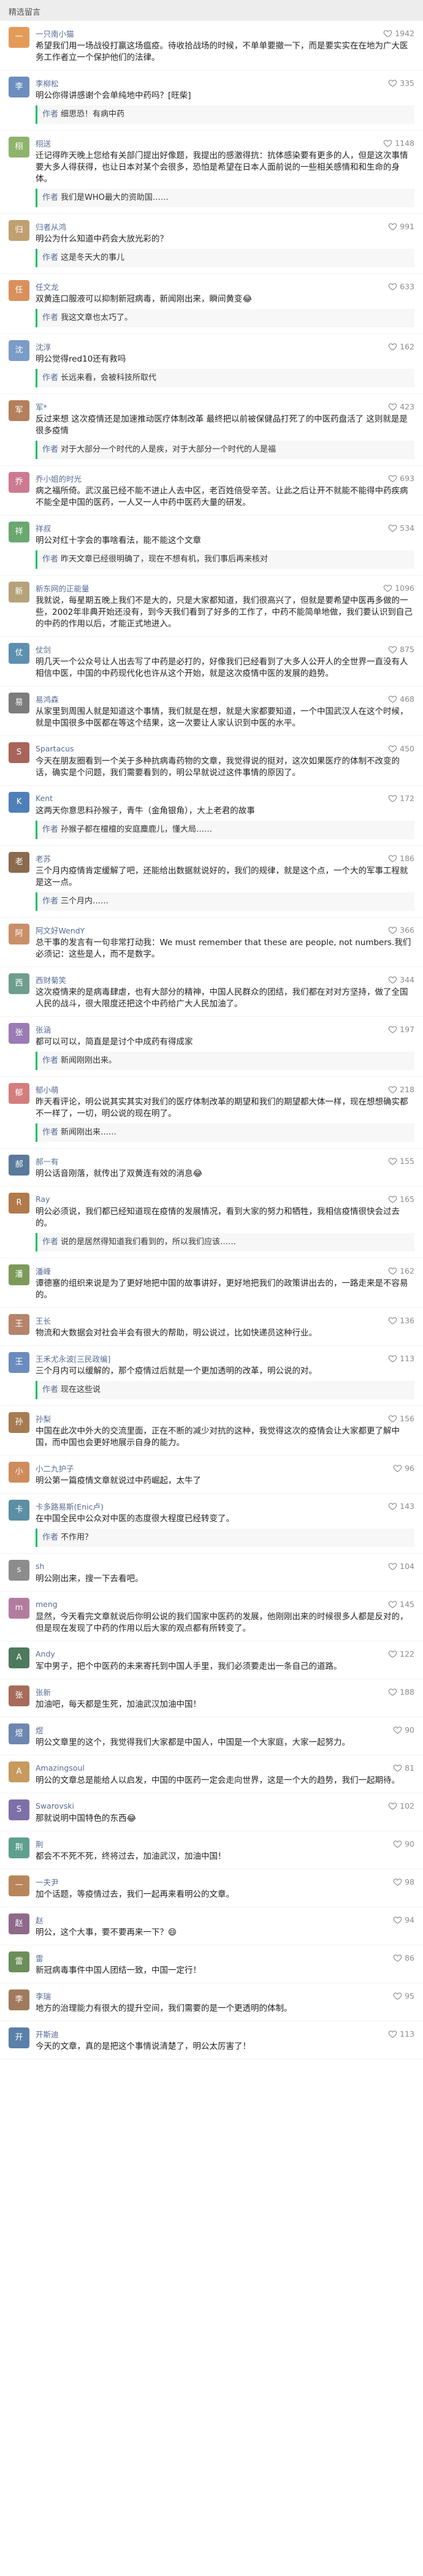  What do you see at coordinates (401, 286) in the screenshot?
I see `like-button: 633` at bounding box center [401, 286].